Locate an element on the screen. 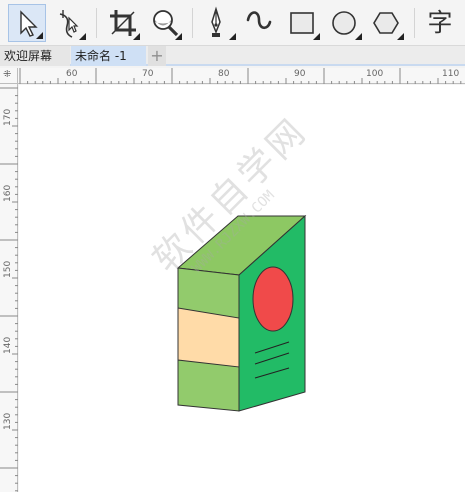 This screenshot has width=465, height=492. tab-untitled-document: 未命名 -1 is located at coordinates (108, 56).